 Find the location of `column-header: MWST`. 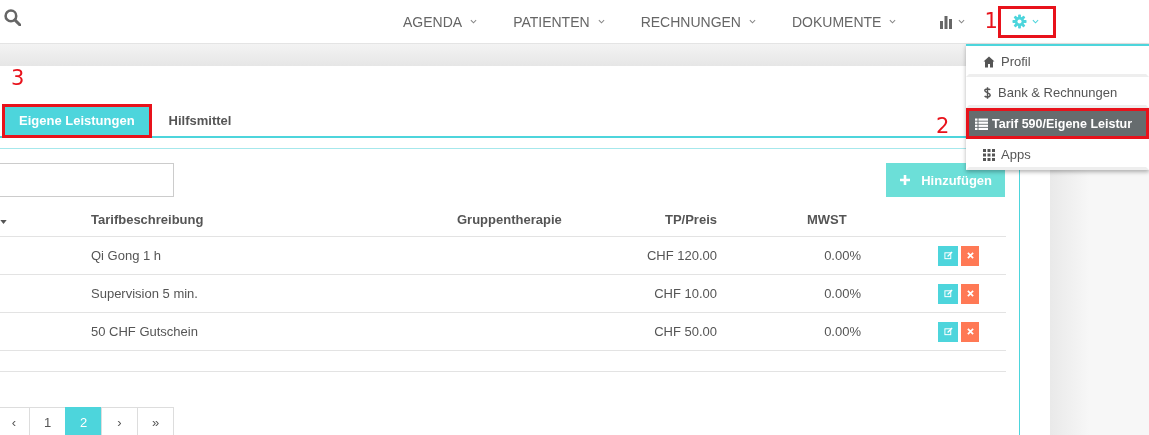

column-header: MWST is located at coordinates (827, 219).